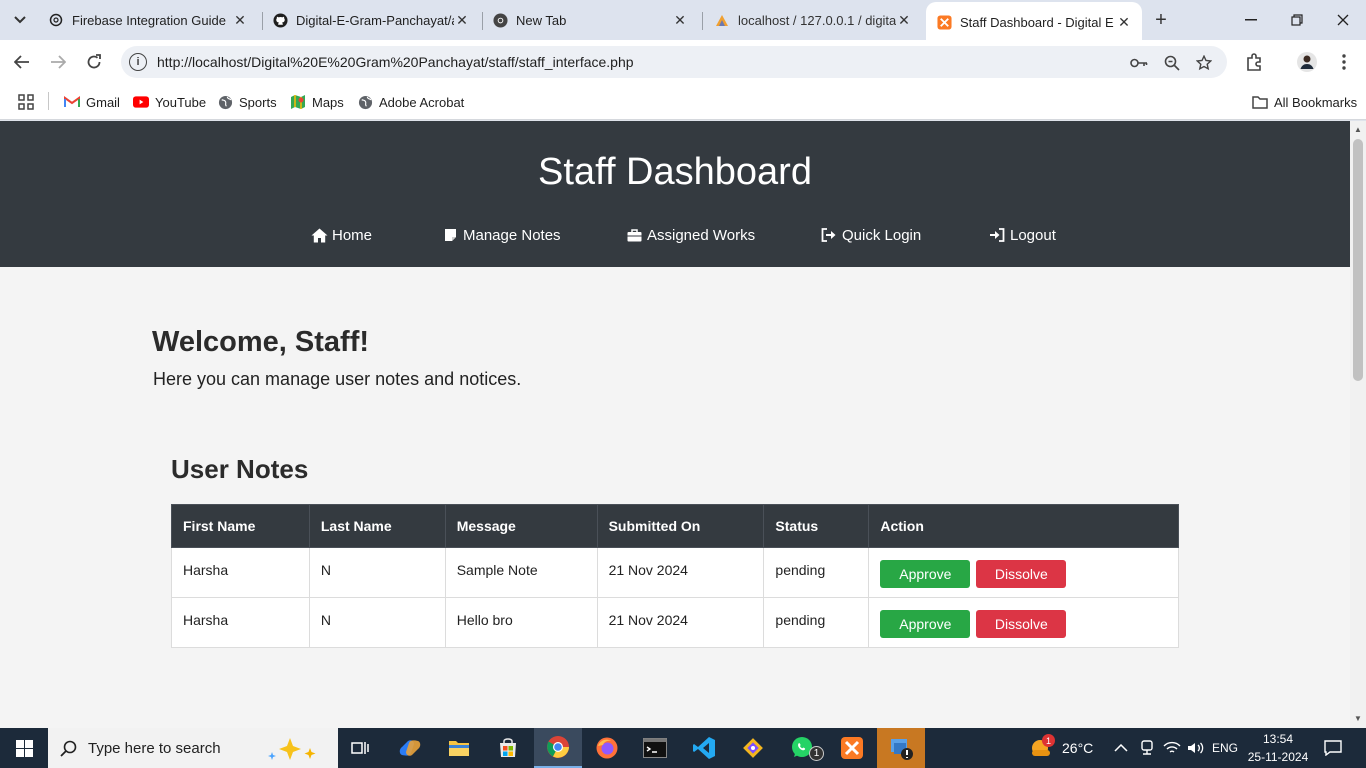 This screenshot has height=768, width=1366. What do you see at coordinates (410, 748) in the screenshot?
I see `copilot-icon` at bounding box center [410, 748].